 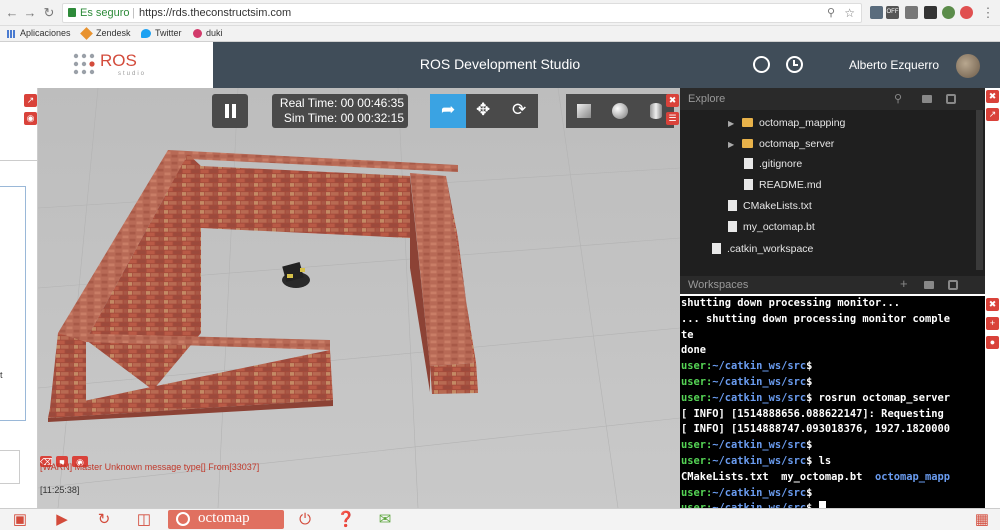 What do you see at coordinates (770, 206) in the screenshot?
I see `tree-file-cmakelists: CMakeLists.txt` at bounding box center [770, 206].